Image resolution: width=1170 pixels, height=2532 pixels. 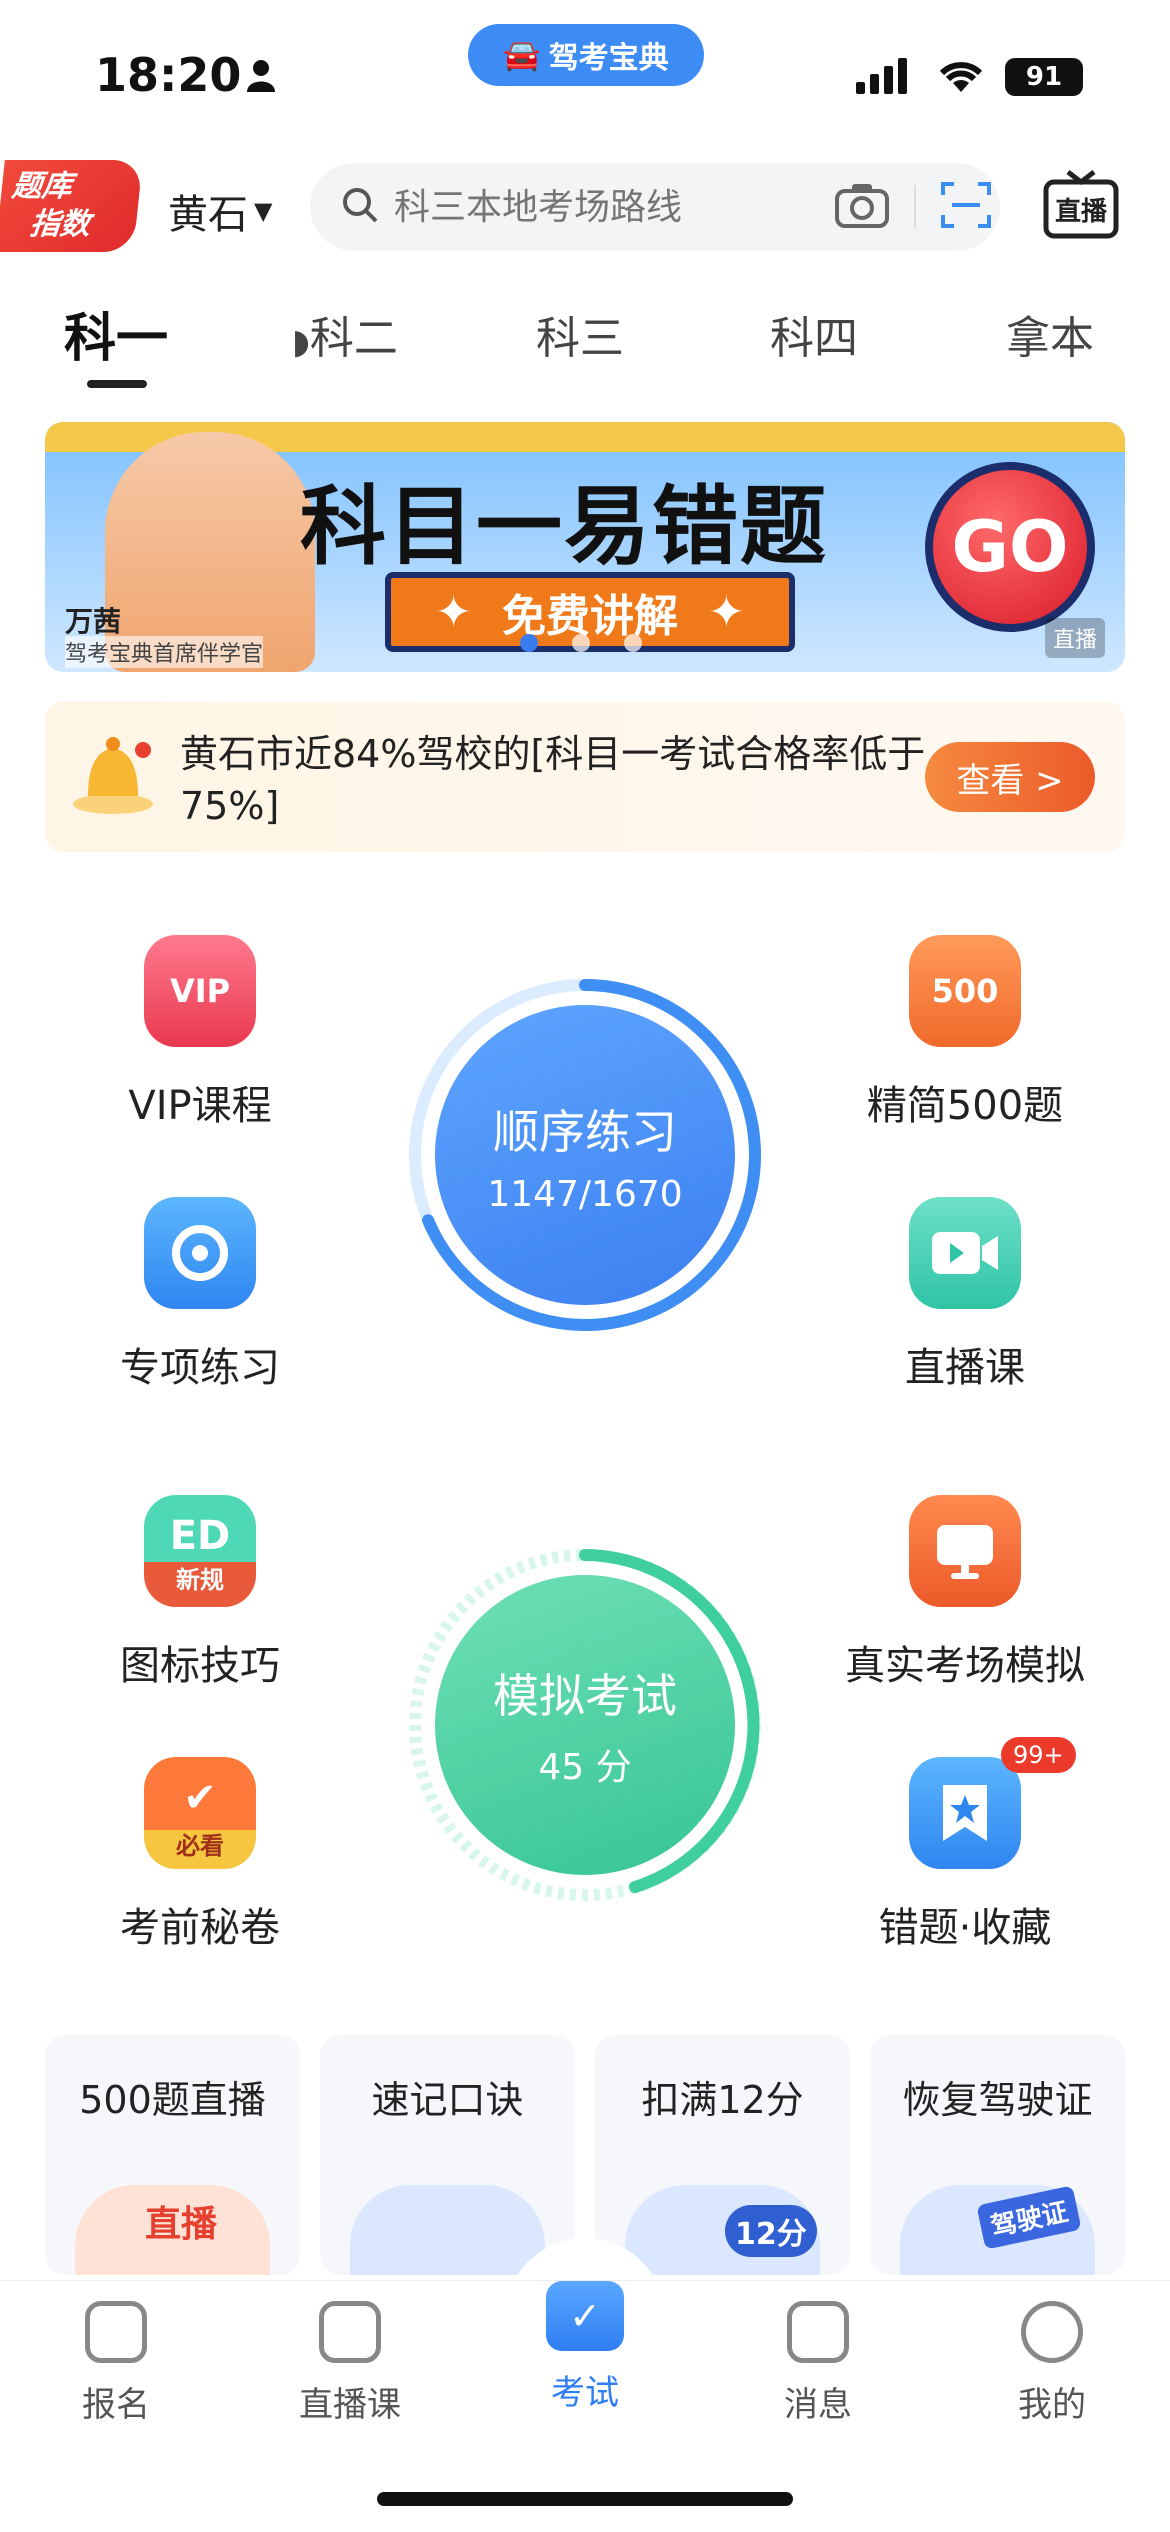 What do you see at coordinates (301, 342) in the screenshot?
I see `loading-icon: ◗` at bounding box center [301, 342].